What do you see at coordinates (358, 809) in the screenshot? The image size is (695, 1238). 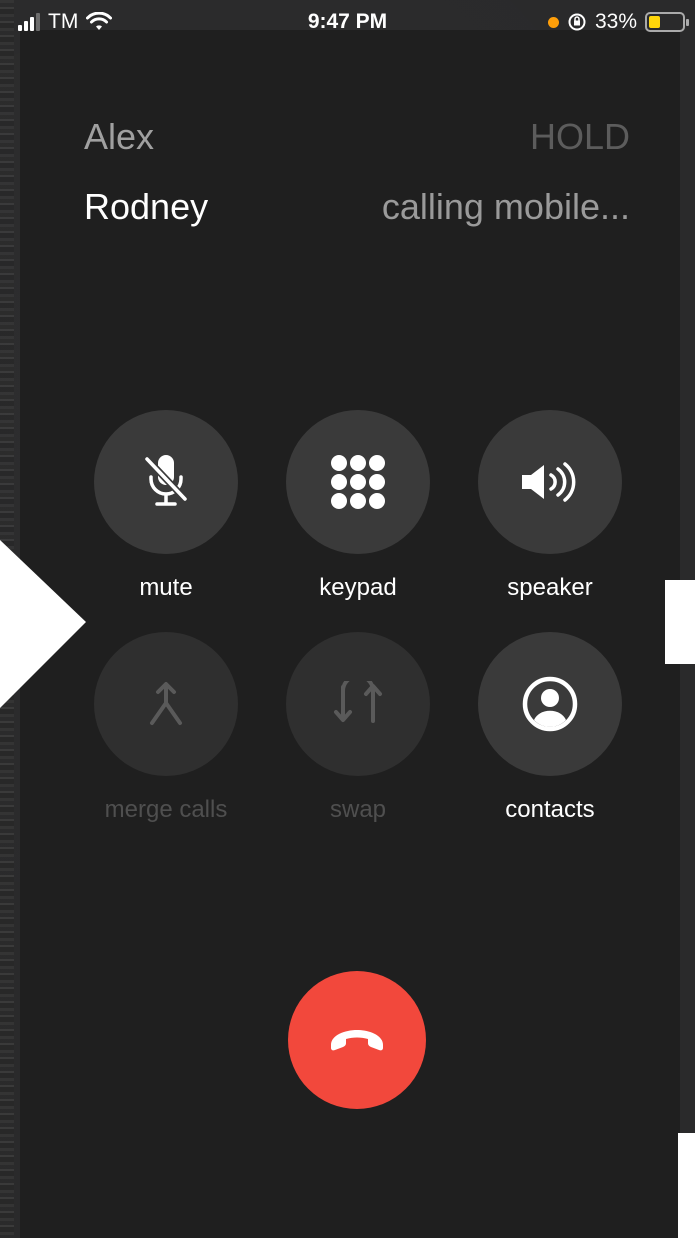 I see `swap-label: swap` at bounding box center [358, 809].